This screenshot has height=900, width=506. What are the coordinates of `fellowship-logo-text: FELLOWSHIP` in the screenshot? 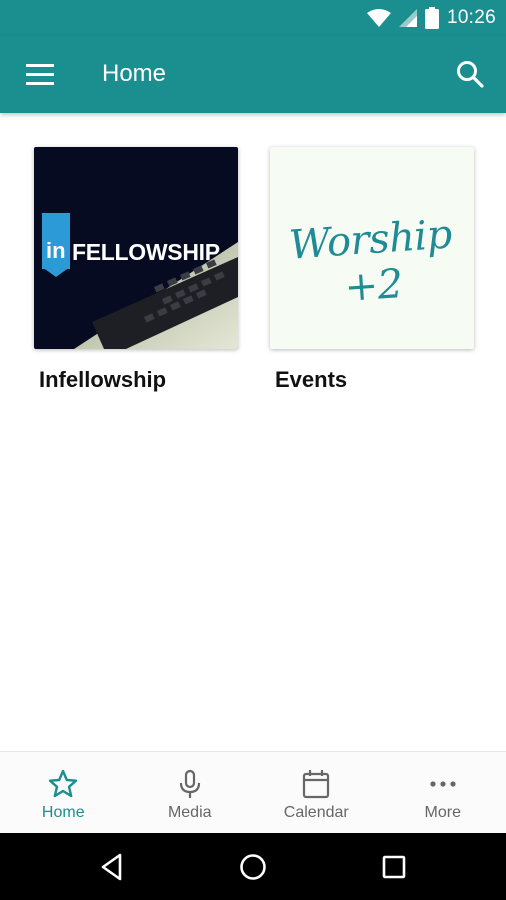 It's located at (146, 252).